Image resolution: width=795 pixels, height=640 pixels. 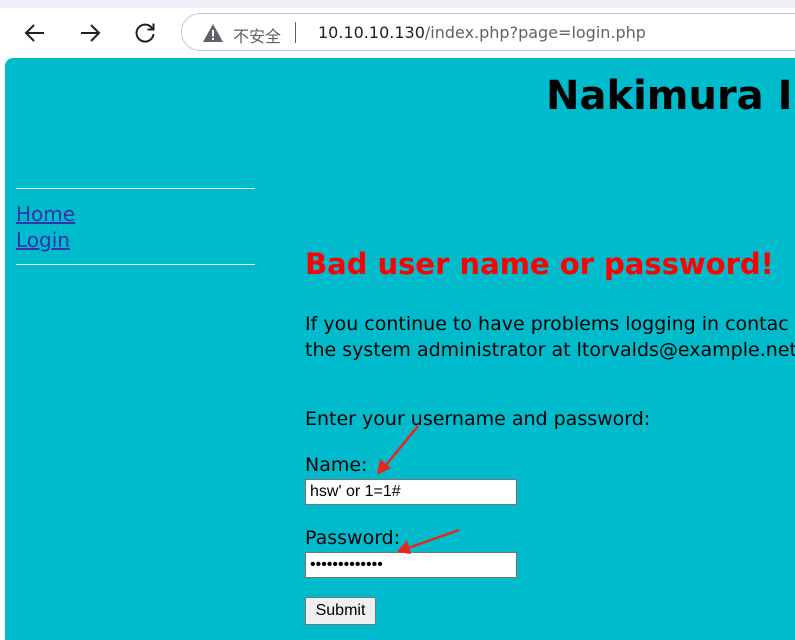 What do you see at coordinates (43, 240) in the screenshot?
I see `sidebar-item-login: Login` at bounding box center [43, 240].